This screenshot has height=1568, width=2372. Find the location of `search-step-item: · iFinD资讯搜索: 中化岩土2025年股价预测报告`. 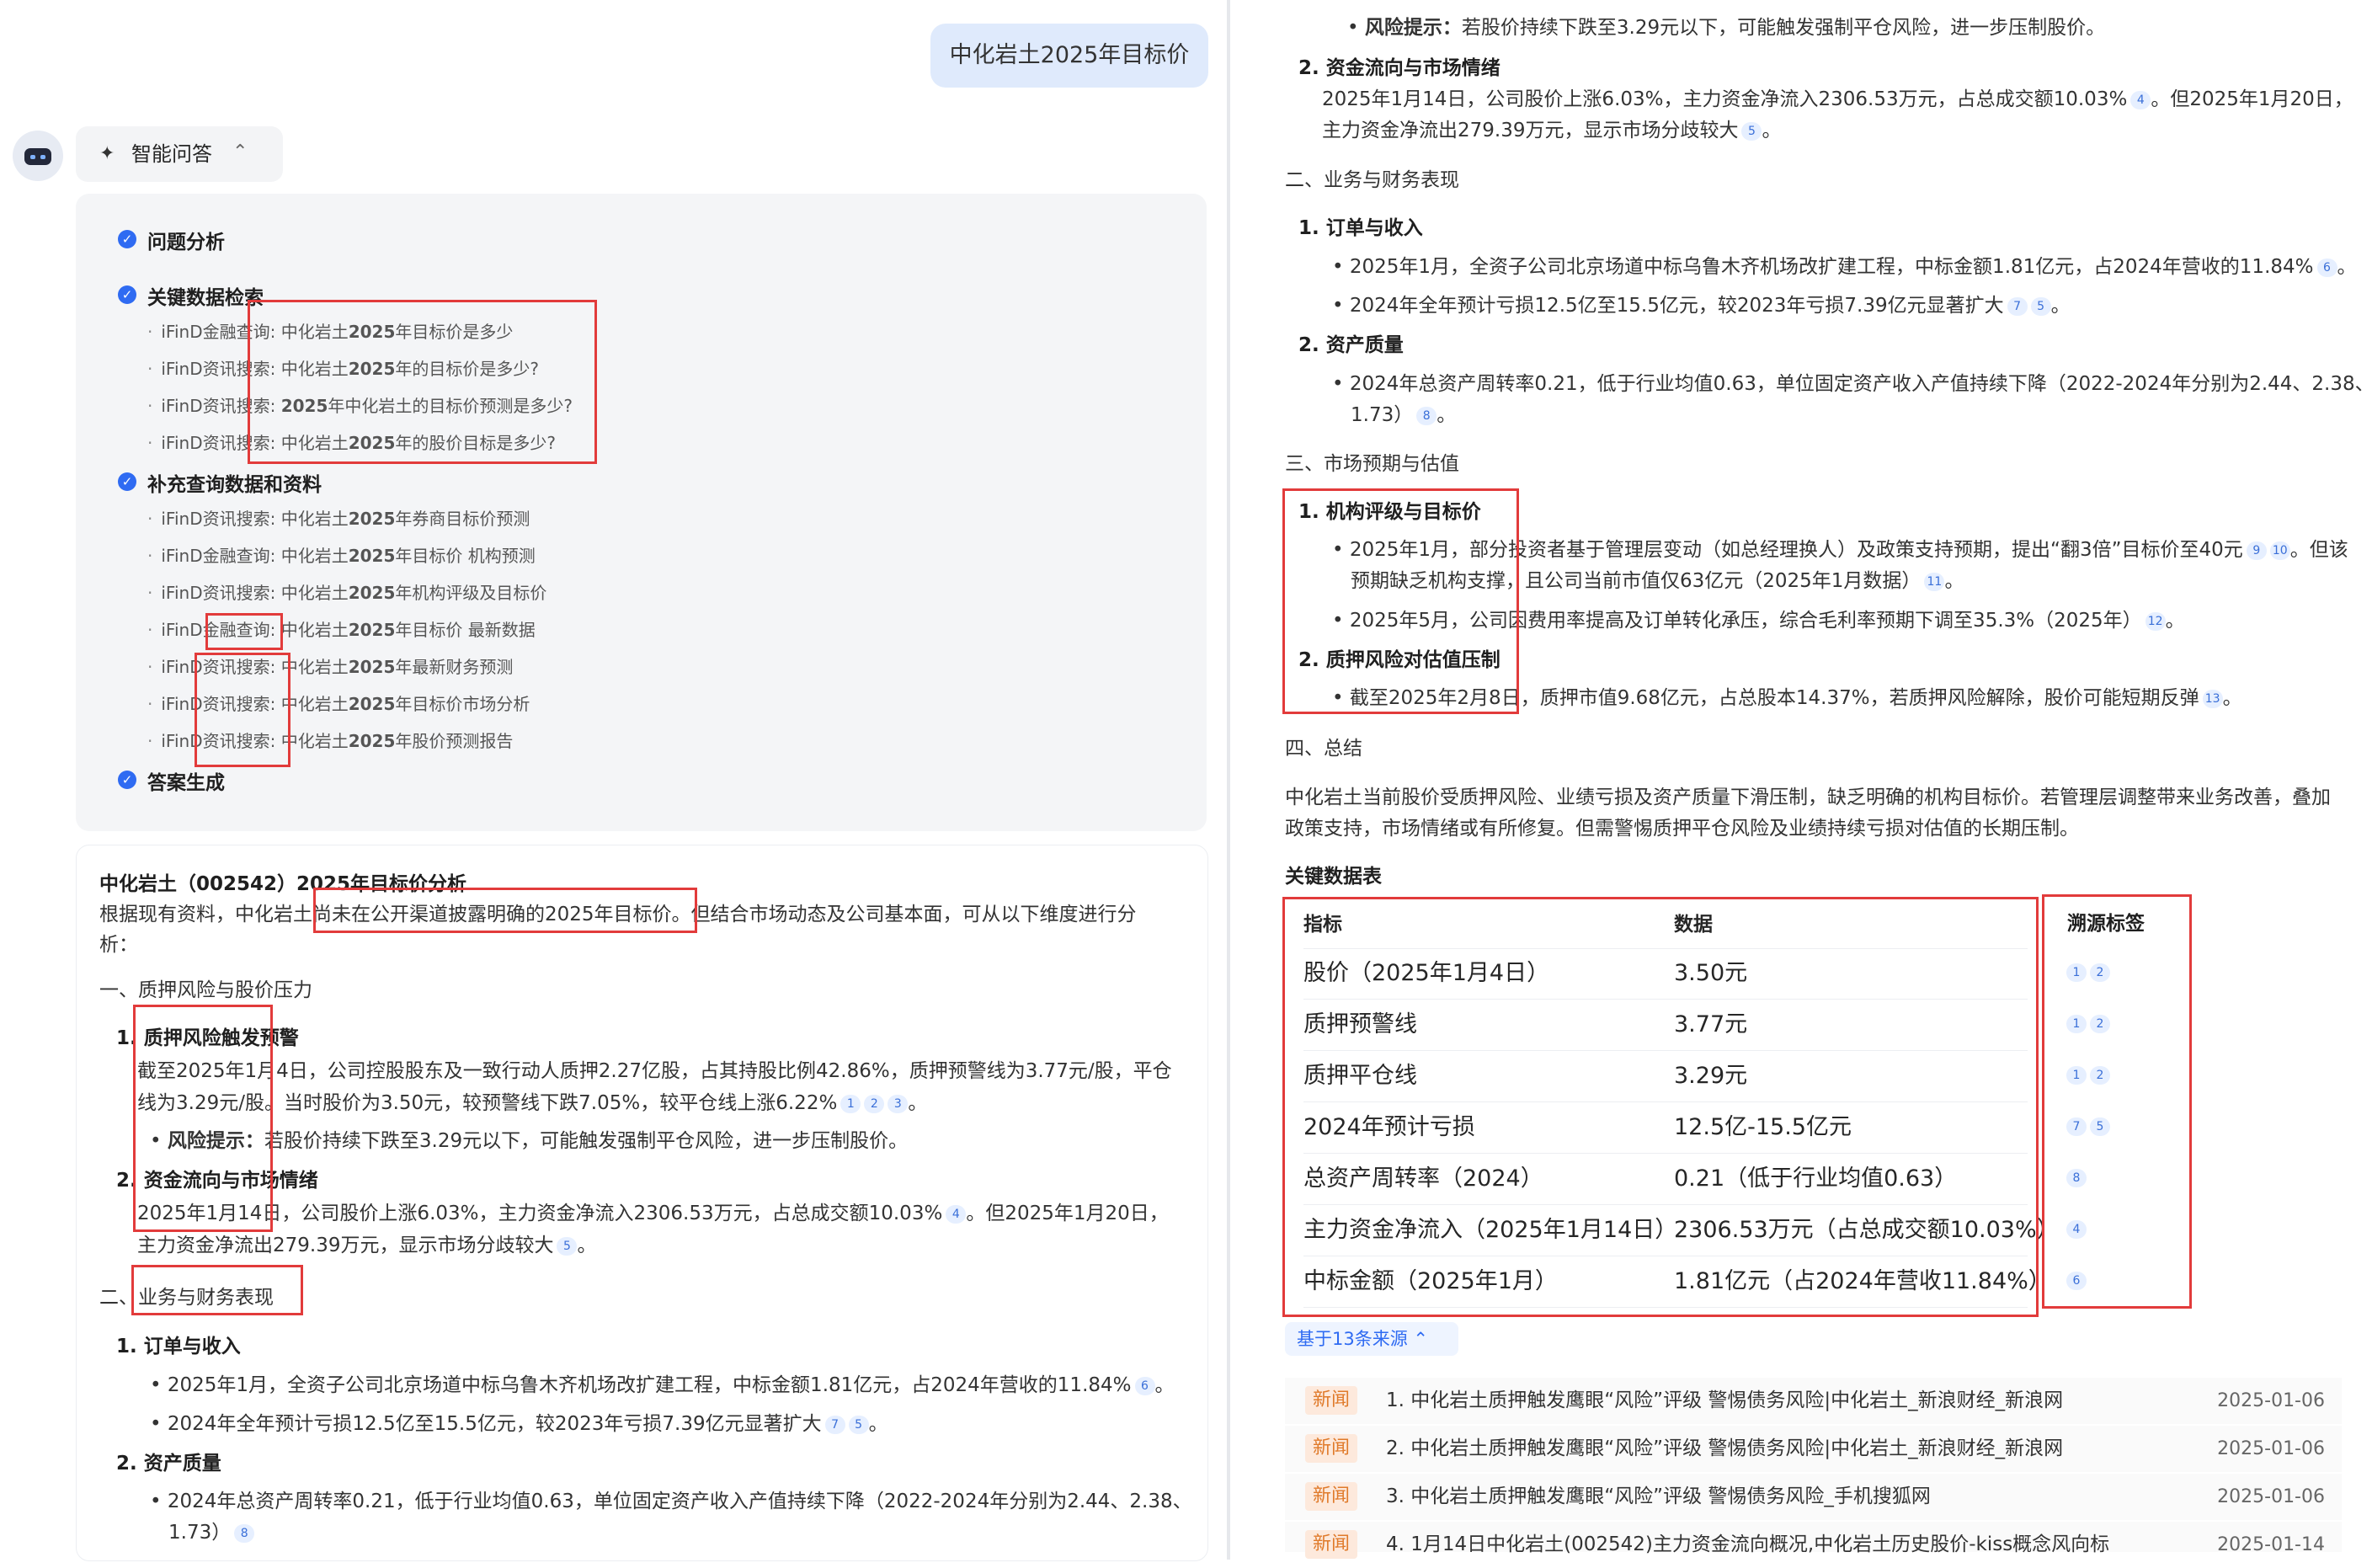

search-step-item: · iFinD资讯搜索: 中化岩土2025年股价预测报告 is located at coordinates (331, 741).